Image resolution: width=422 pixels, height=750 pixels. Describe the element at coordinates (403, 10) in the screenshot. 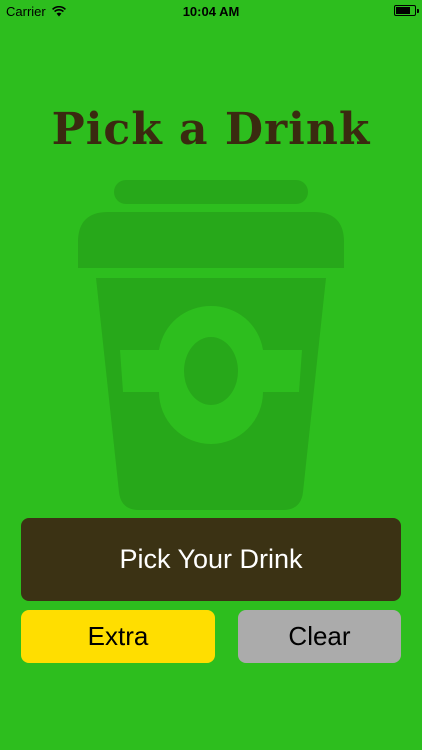

I see `battery-level` at that location.